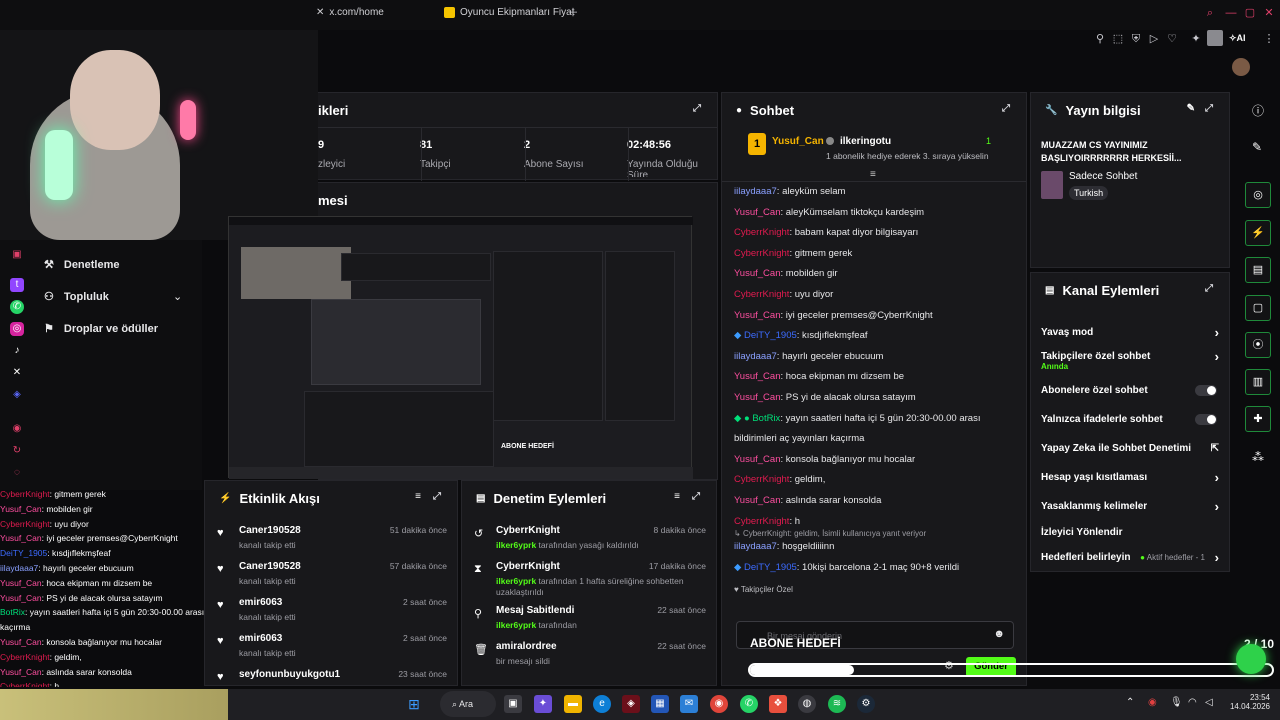 The width and height of the screenshot is (1280, 720). What do you see at coordinates (866, 704) in the screenshot?
I see `steam-icon: ⚙` at bounding box center [866, 704].